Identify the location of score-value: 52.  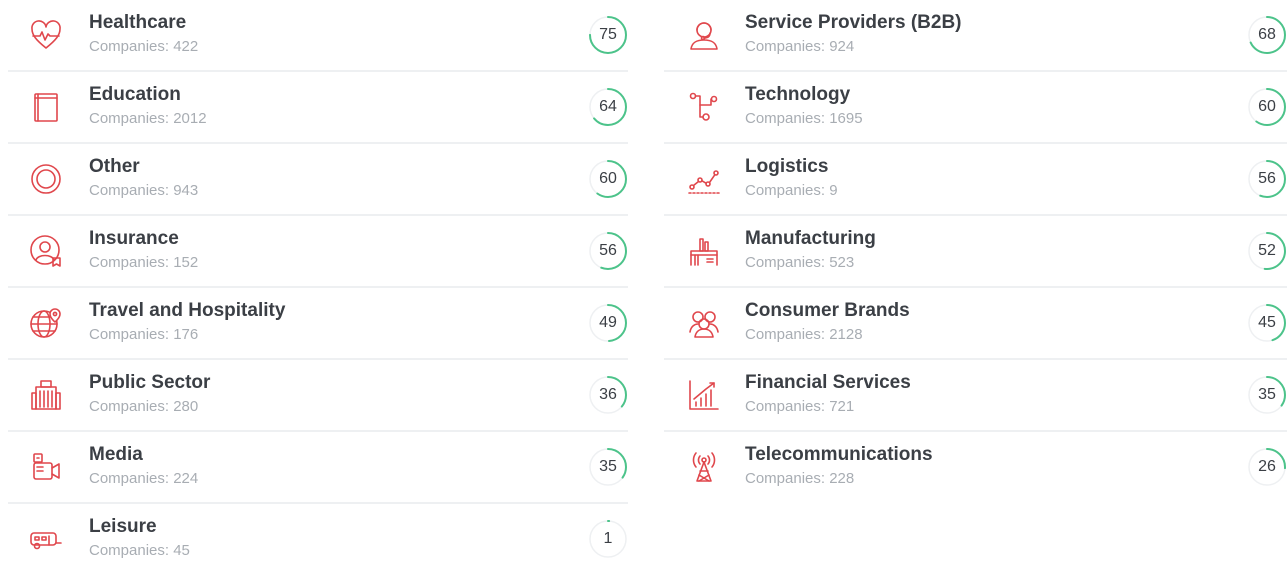
(1267, 250).